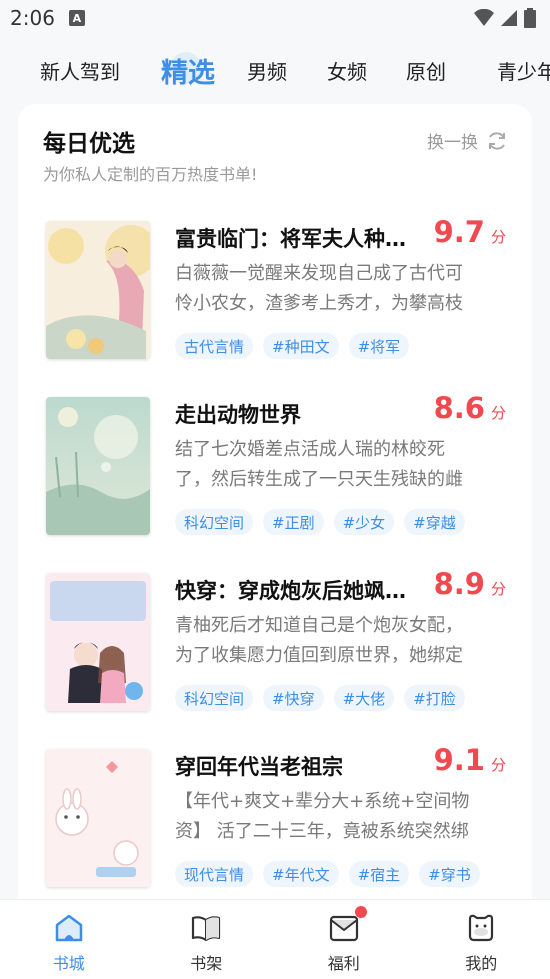 The height and width of the screenshot is (979, 550). I want to click on nav-bookstore: 书城, so click(69, 939).